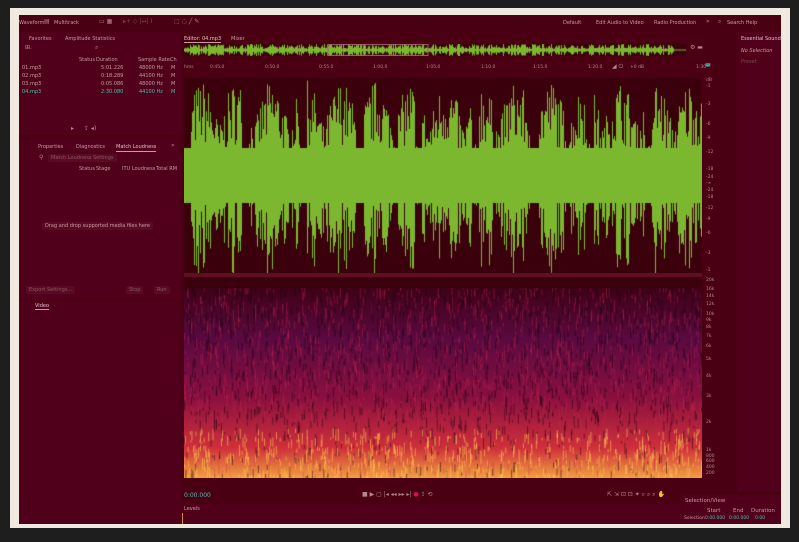 The image size is (799, 542). Describe the element at coordinates (31, 23) in the screenshot. I see `waveform-button: Waveform` at that location.